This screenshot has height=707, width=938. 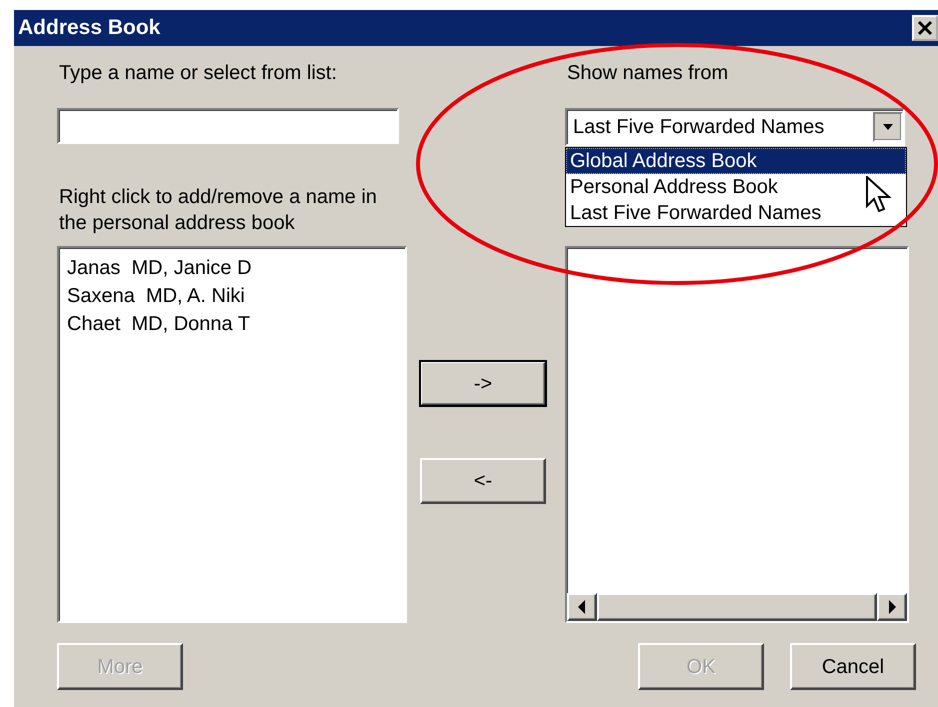 I want to click on scroll-right-button, so click(x=892, y=607).